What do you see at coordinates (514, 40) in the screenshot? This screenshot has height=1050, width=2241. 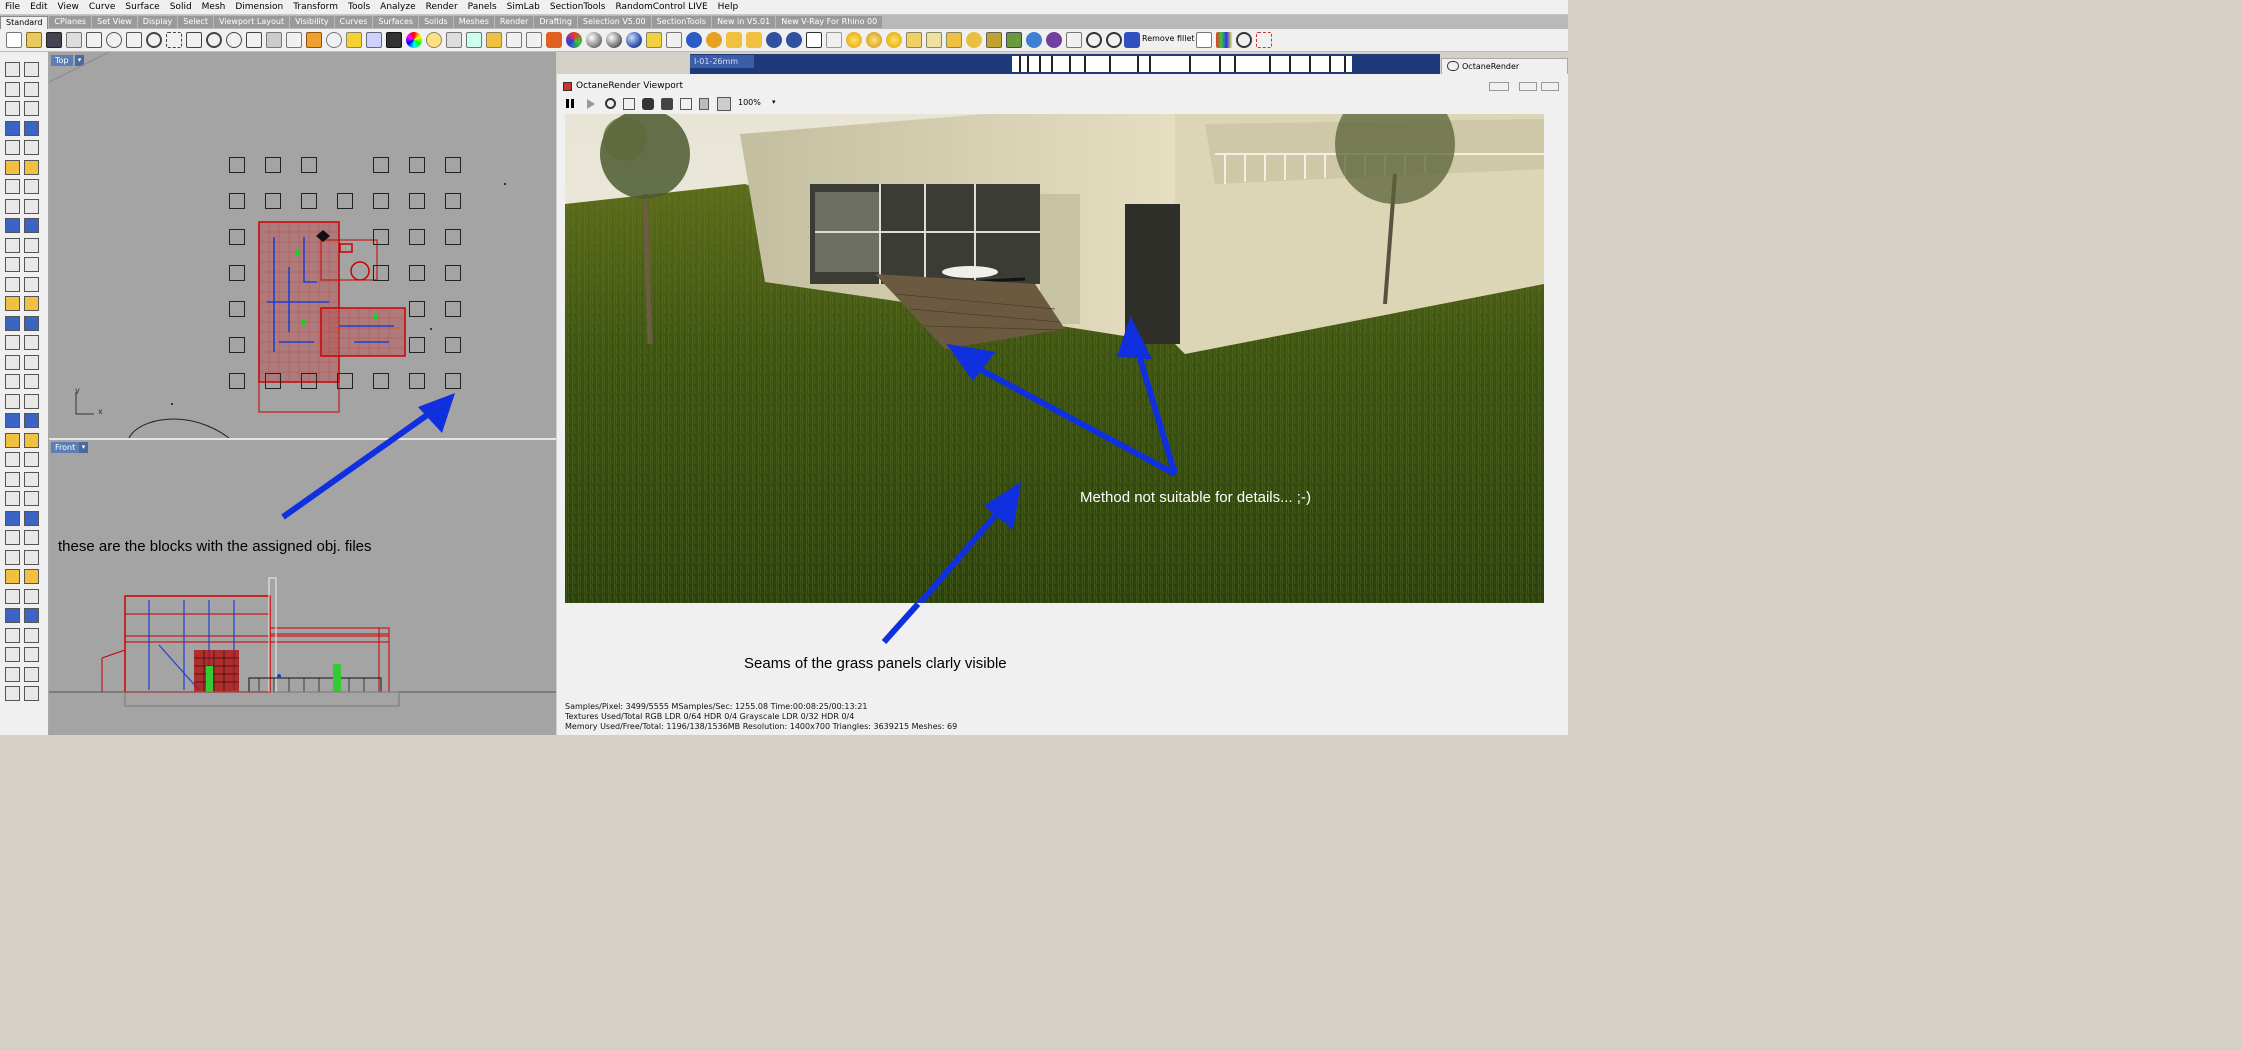 I see `clipping-icon` at bounding box center [514, 40].